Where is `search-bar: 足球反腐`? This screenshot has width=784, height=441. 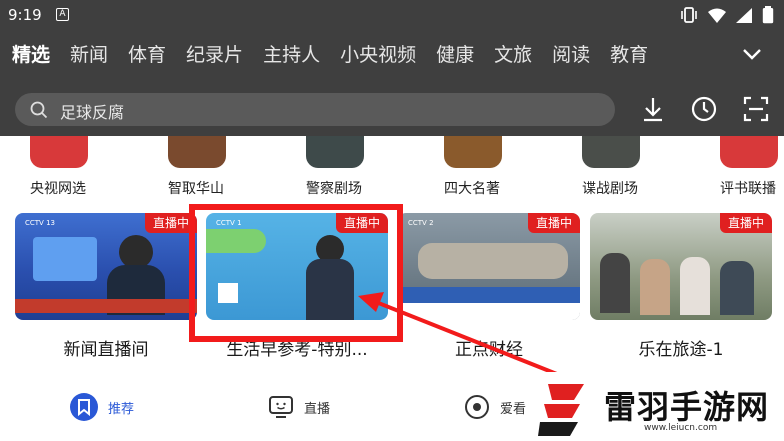 search-bar: 足球反腐 is located at coordinates (315, 109).